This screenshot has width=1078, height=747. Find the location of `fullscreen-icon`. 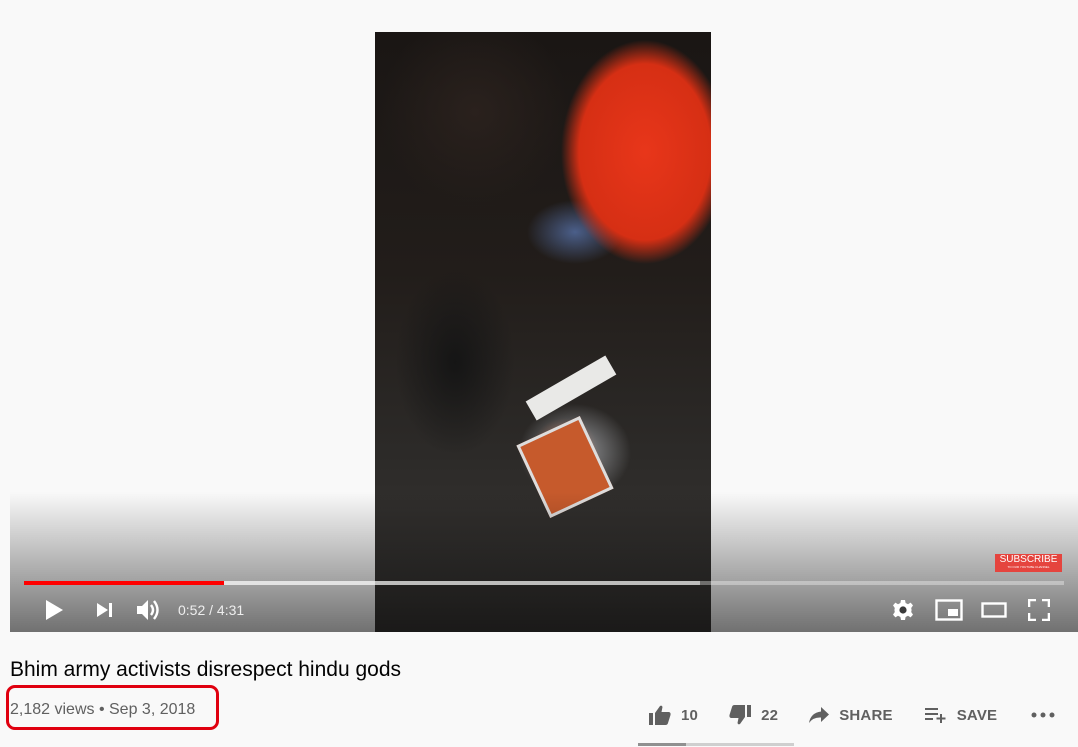

fullscreen-icon is located at coordinates (1039, 610).